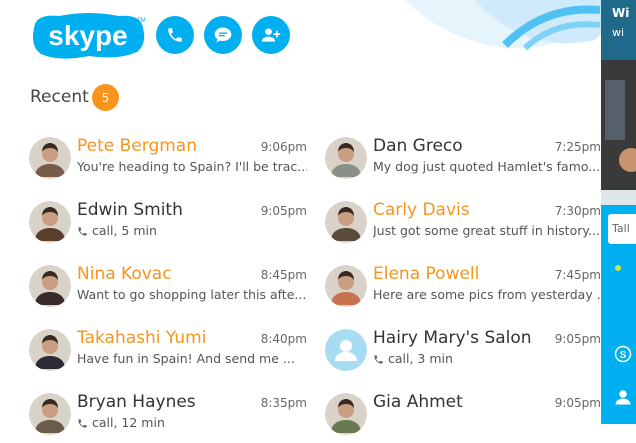 This screenshot has height=443, width=636. Describe the element at coordinates (418, 146) in the screenshot. I see `contact-name: Dan Greco` at that location.